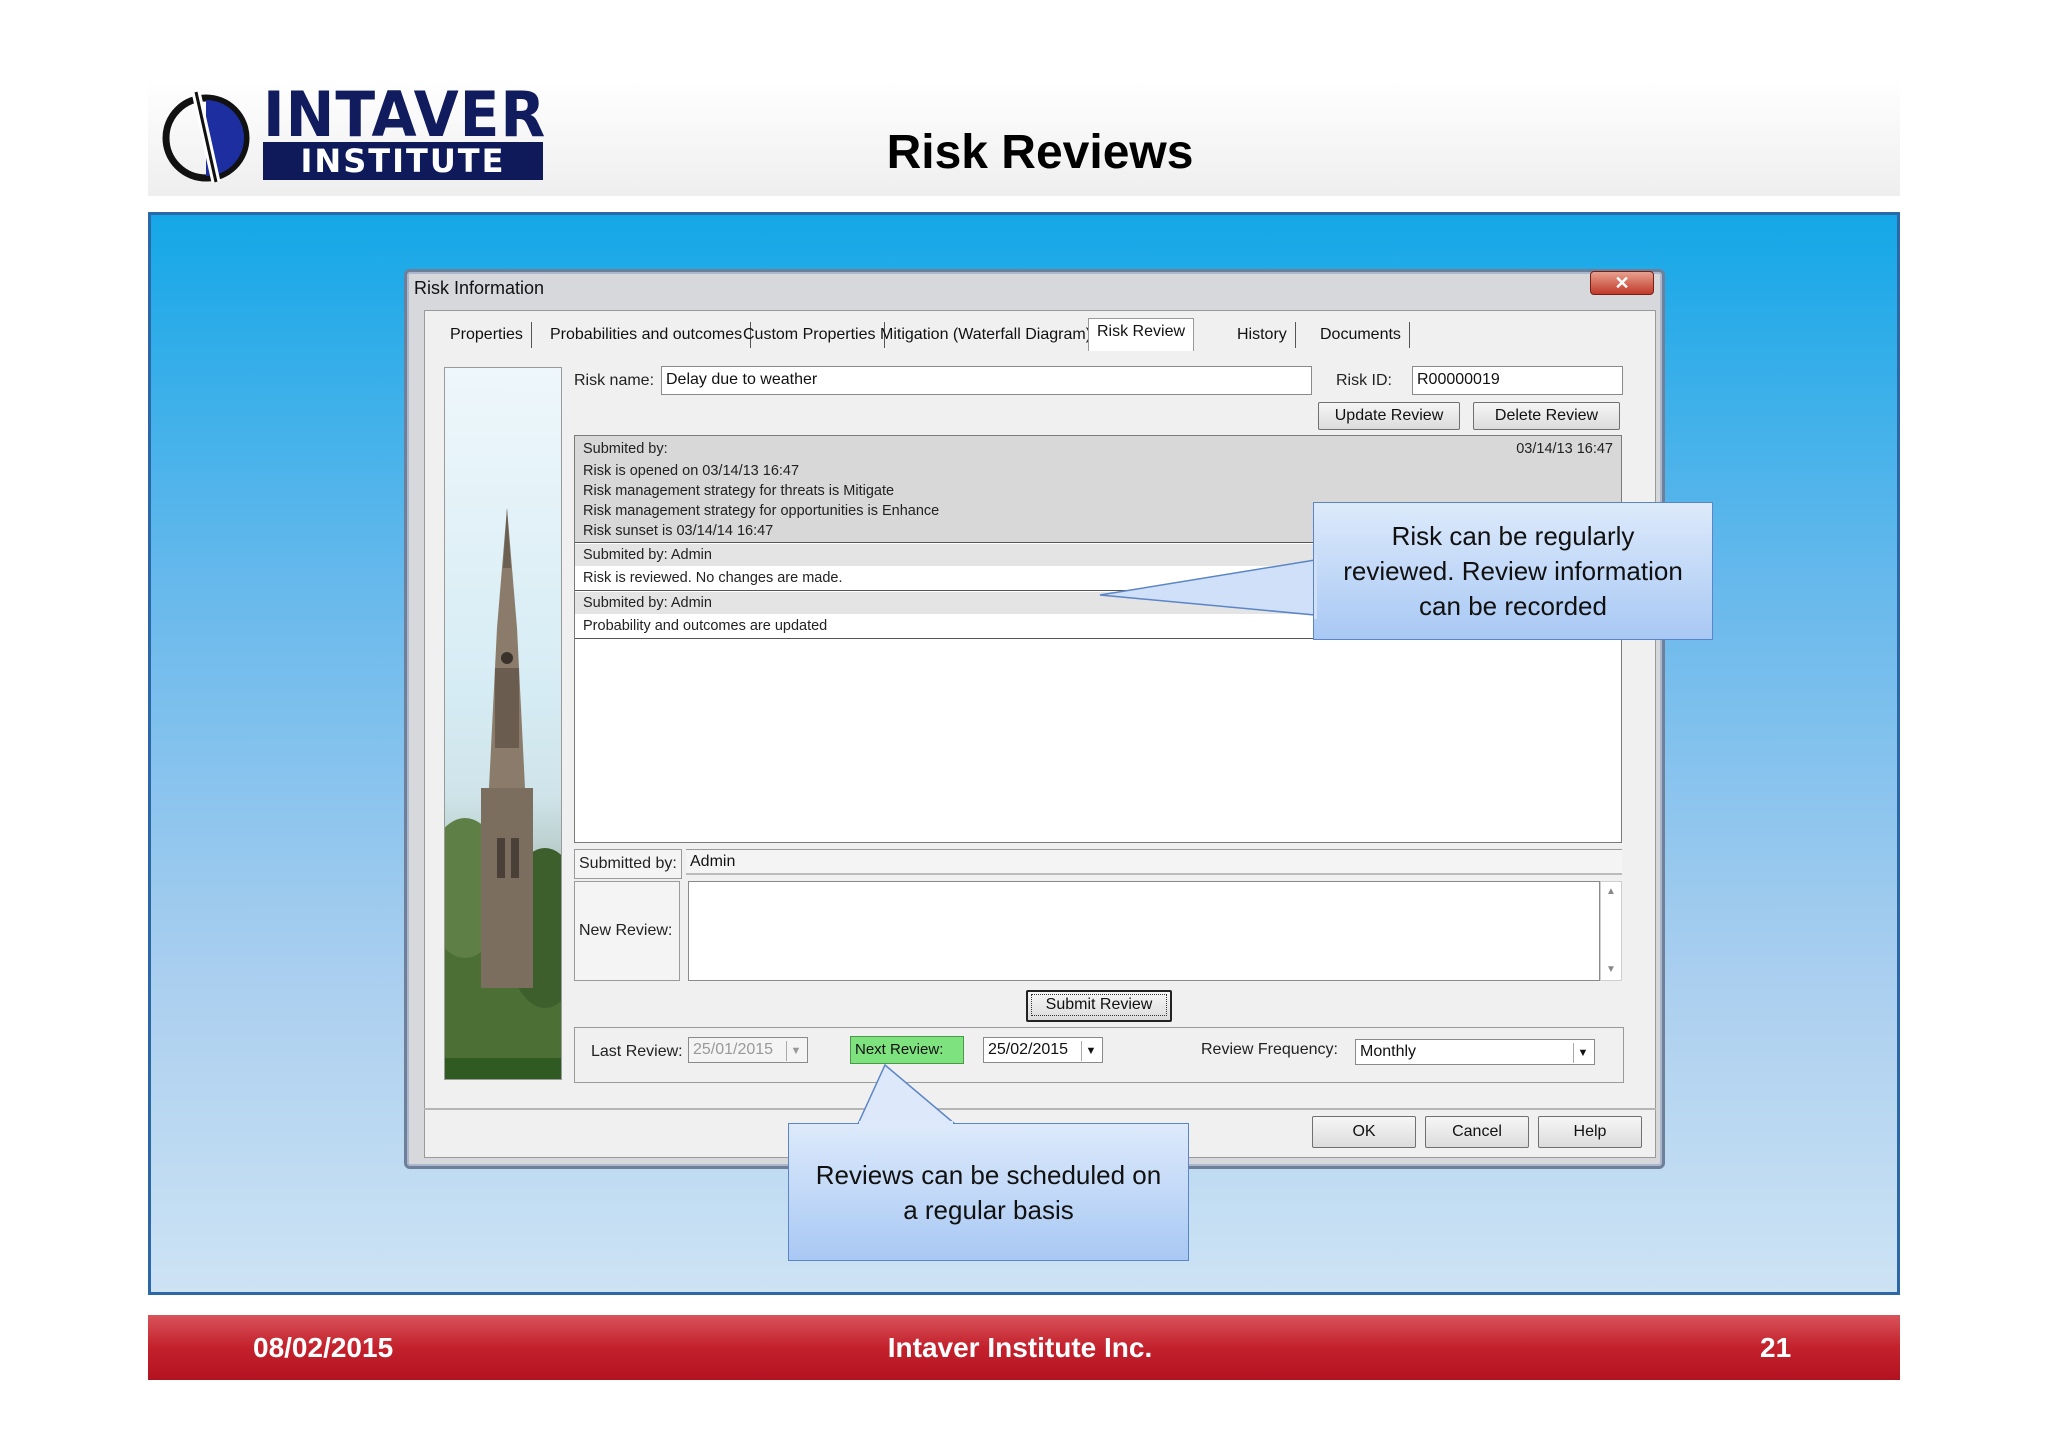 The image size is (2048, 1452). What do you see at coordinates (1475, 1052) in the screenshot?
I see `review-frequency-select: Monthly ▼` at bounding box center [1475, 1052].